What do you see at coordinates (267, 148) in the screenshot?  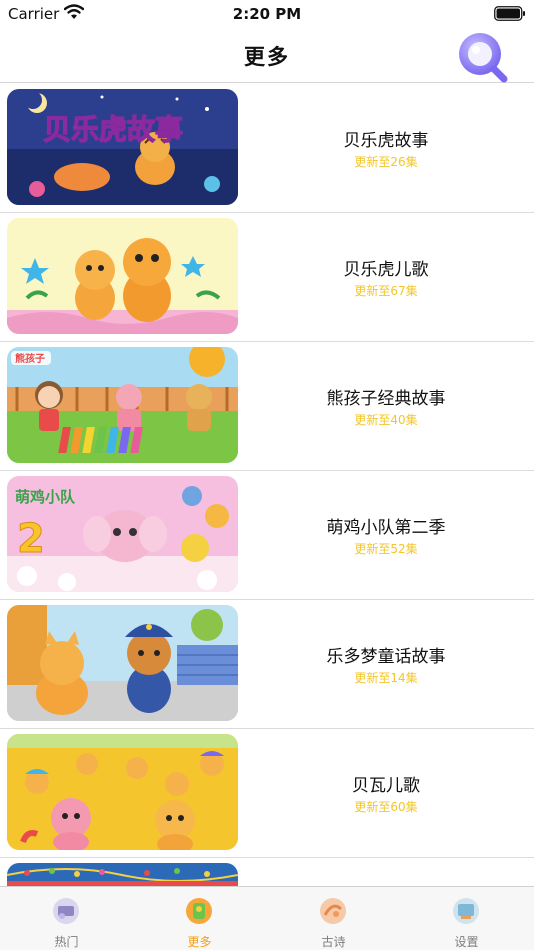 I see `list-item: 贝乐虎故事 贝乐虎故事 更新至26集` at bounding box center [267, 148].